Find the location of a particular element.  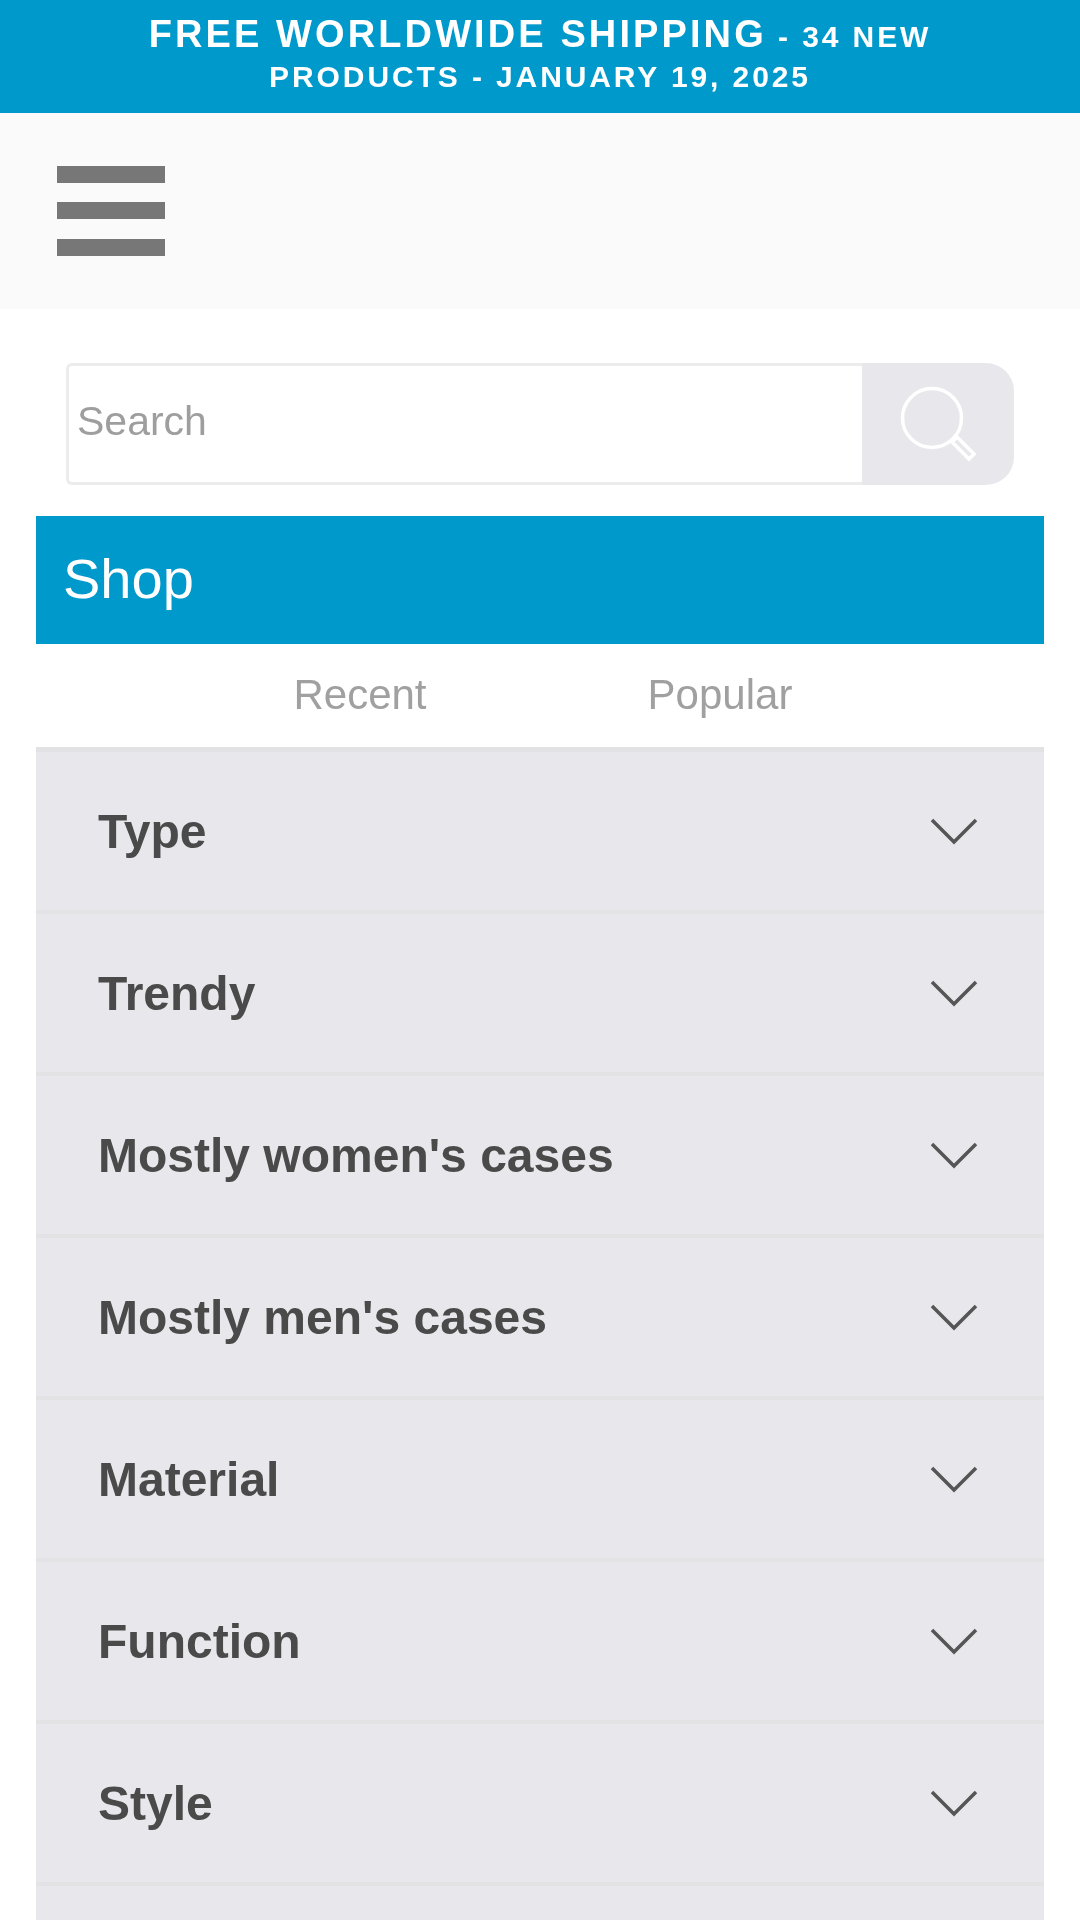

shop-title: Shop is located at coordinates (128, 578).